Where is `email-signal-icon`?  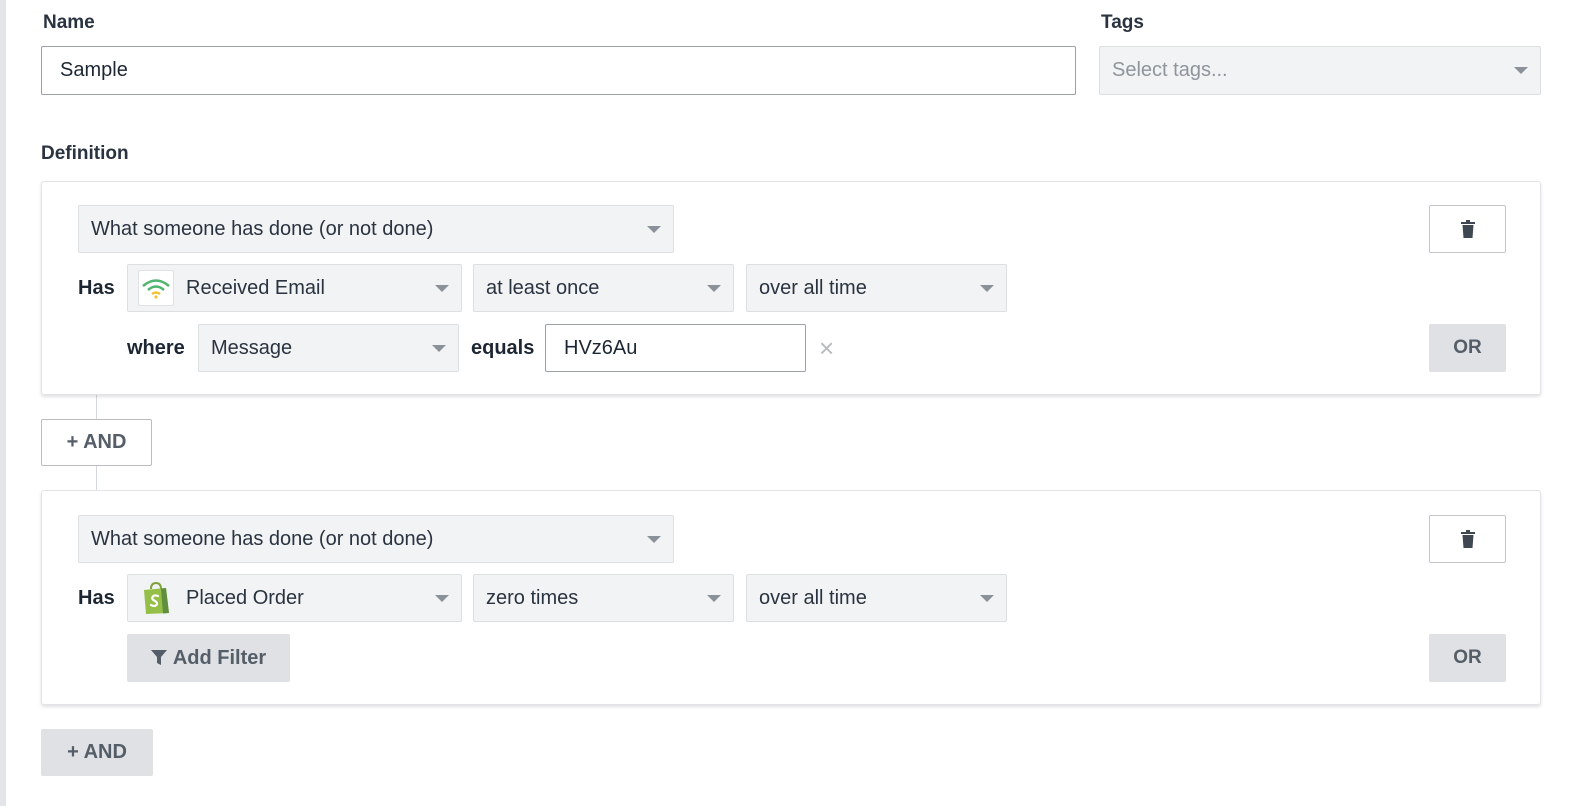 email-signal-icon is located at coordinates (156, 288).